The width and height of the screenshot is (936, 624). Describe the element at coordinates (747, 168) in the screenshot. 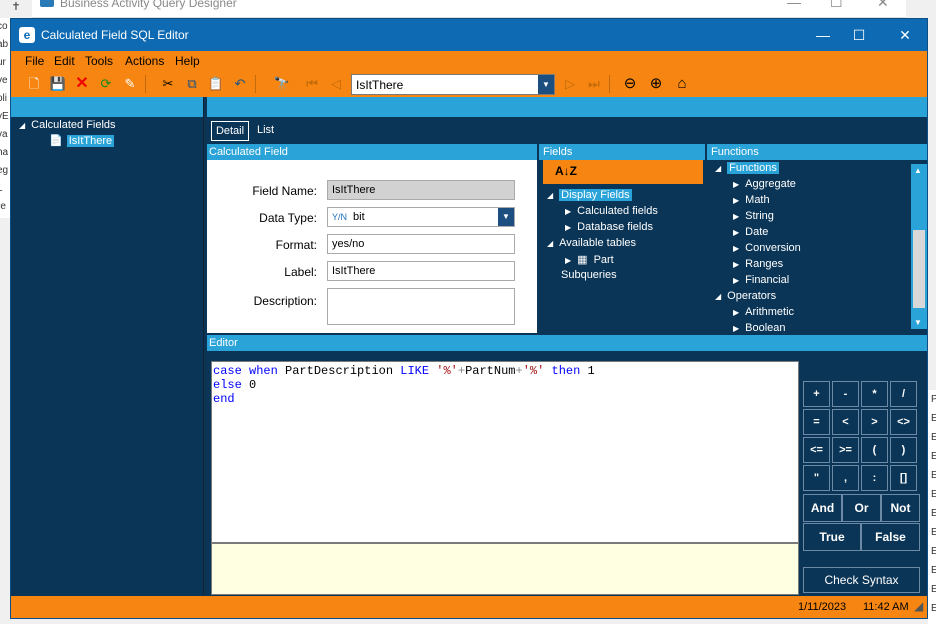

I see `tree-item-functions: ◢ Functions` at that location.